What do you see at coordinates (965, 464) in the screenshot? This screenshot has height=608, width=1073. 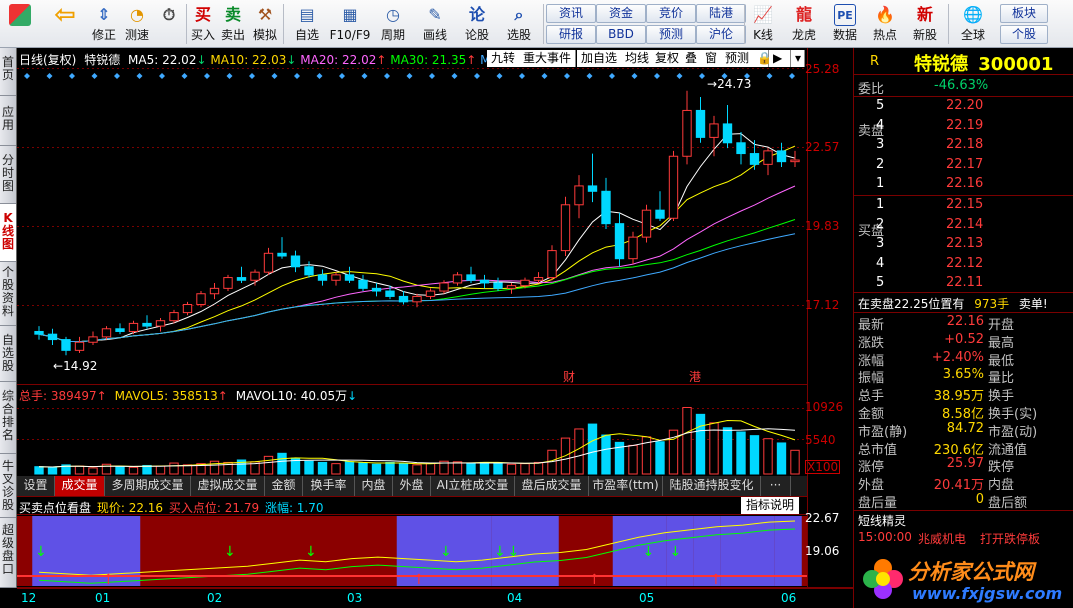 I see `stat-value: 25.97` at bounding box center [965, 464].